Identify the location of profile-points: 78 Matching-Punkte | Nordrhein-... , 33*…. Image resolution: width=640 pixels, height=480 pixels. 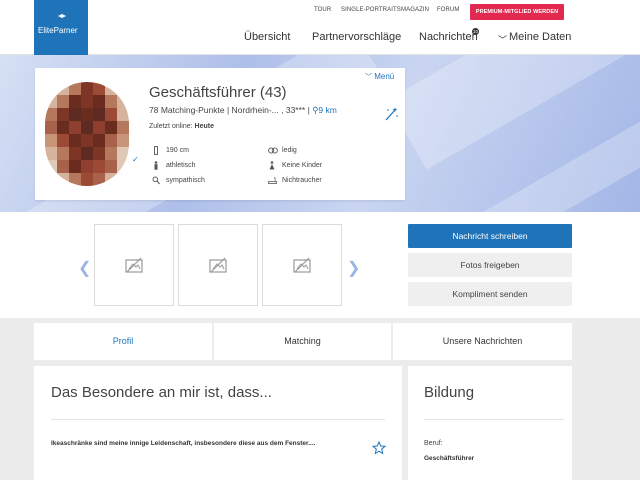
(229, 110).